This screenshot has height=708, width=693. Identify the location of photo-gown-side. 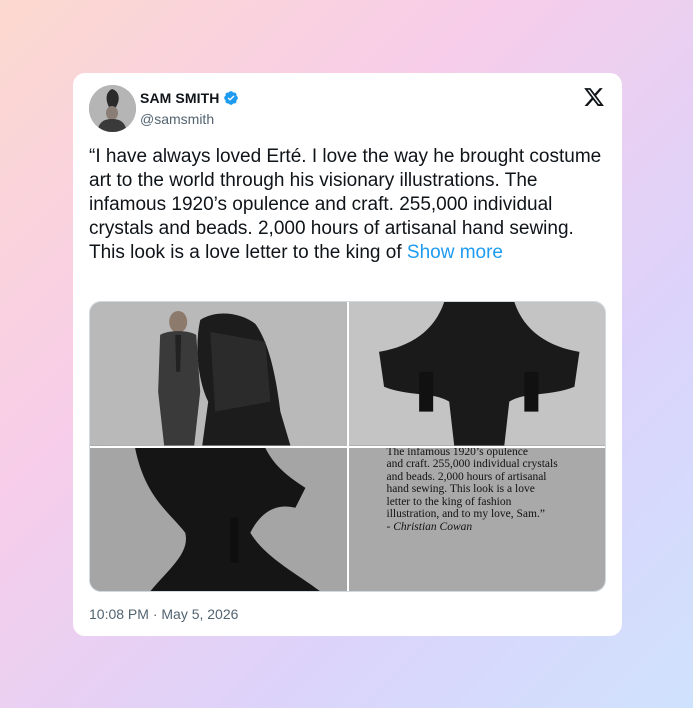
(218, 519).